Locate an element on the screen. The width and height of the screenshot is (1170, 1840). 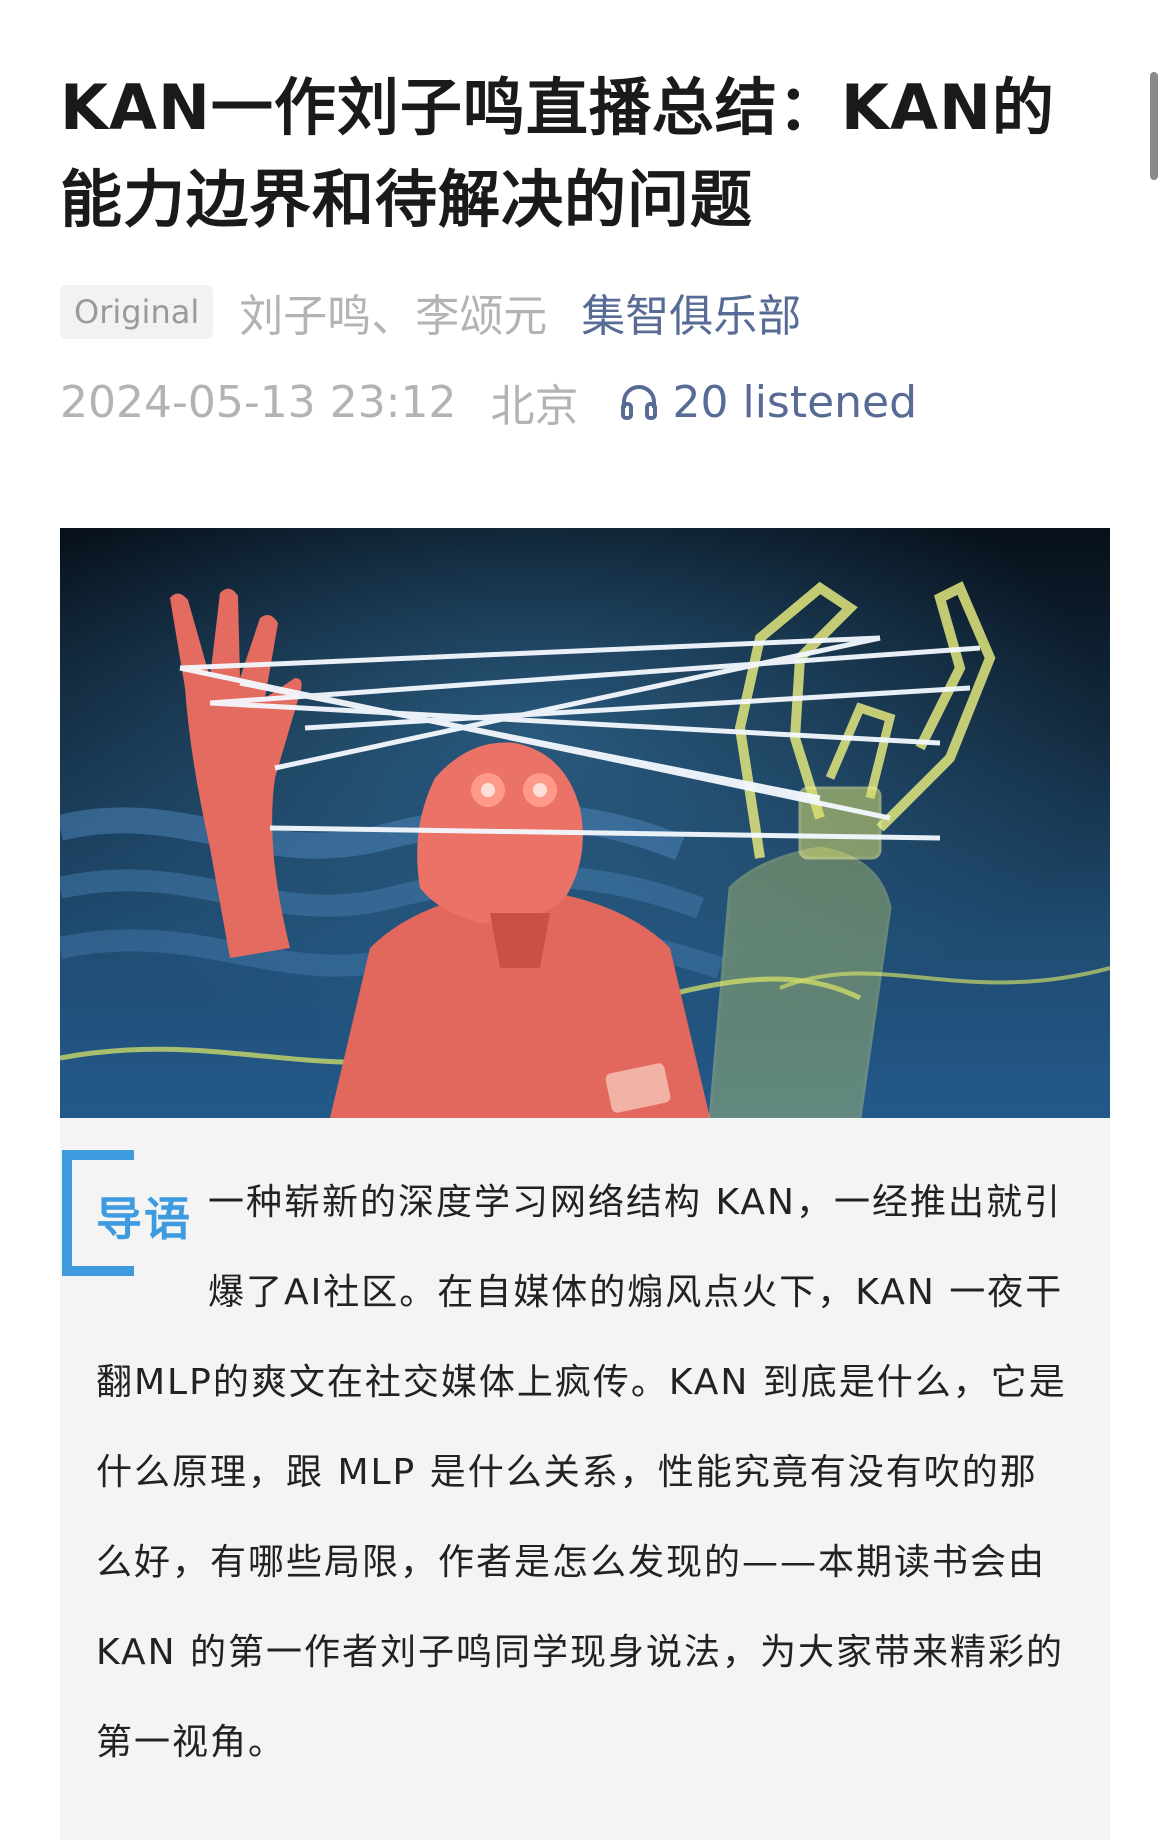
authors: 刘子鸣、李颂元 is located at coordinates (393, 316).